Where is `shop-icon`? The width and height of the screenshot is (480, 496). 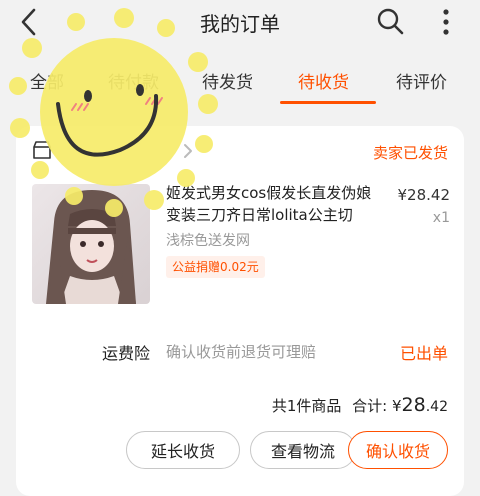
shop-icon is located at coordinates (42, 150).